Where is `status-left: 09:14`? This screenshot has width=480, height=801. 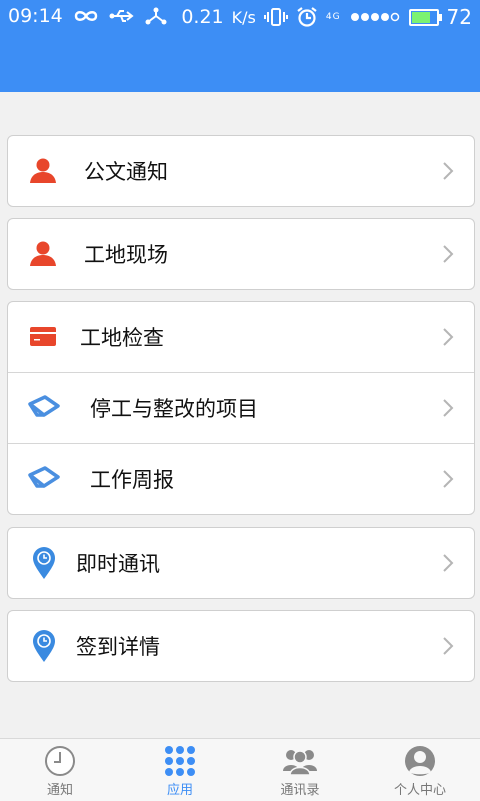 status-left: 09:14 is located at coordinates (87, 16).